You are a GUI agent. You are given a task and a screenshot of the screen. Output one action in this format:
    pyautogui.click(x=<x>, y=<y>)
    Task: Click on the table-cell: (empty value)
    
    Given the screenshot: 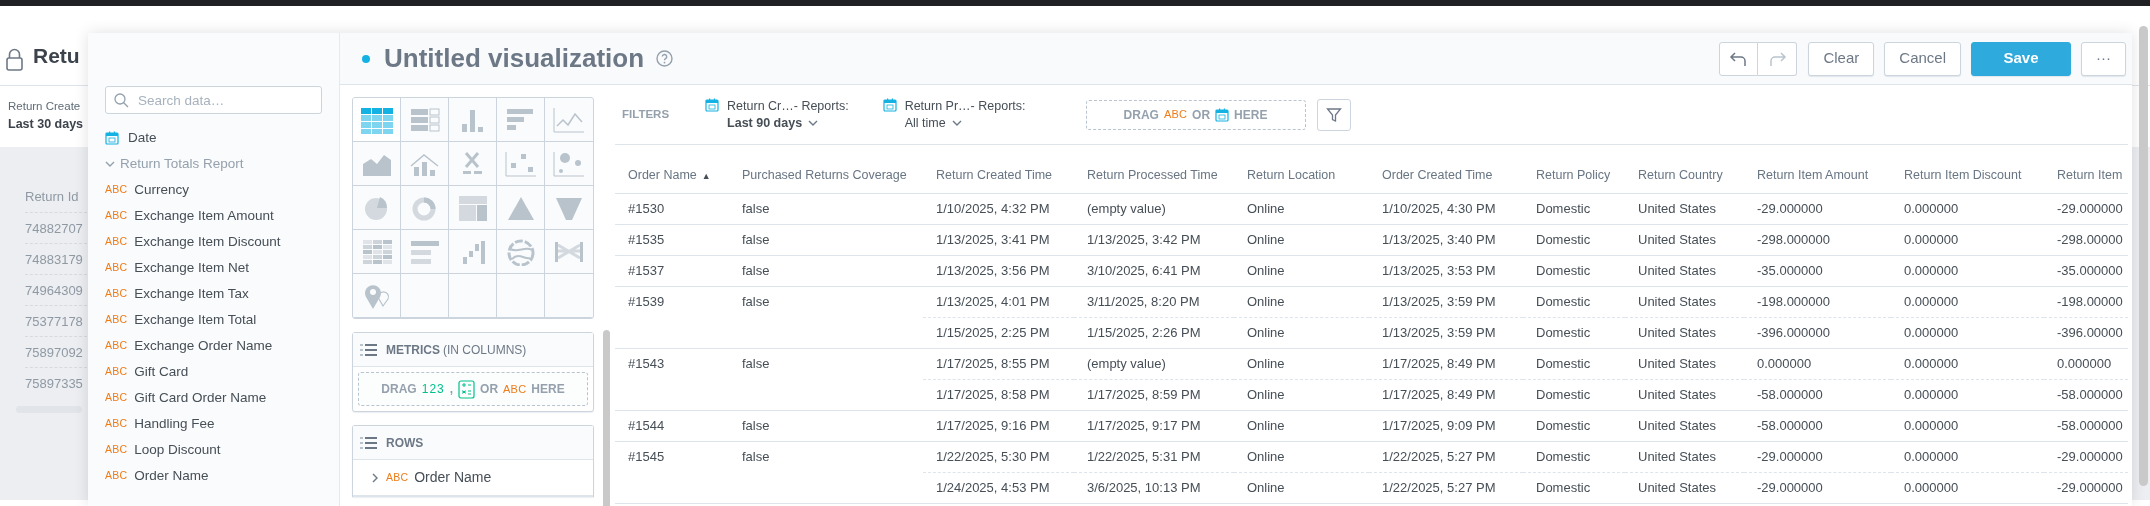 What is the action you would take?
    pyautogui.click(x=1154, y=363)
    